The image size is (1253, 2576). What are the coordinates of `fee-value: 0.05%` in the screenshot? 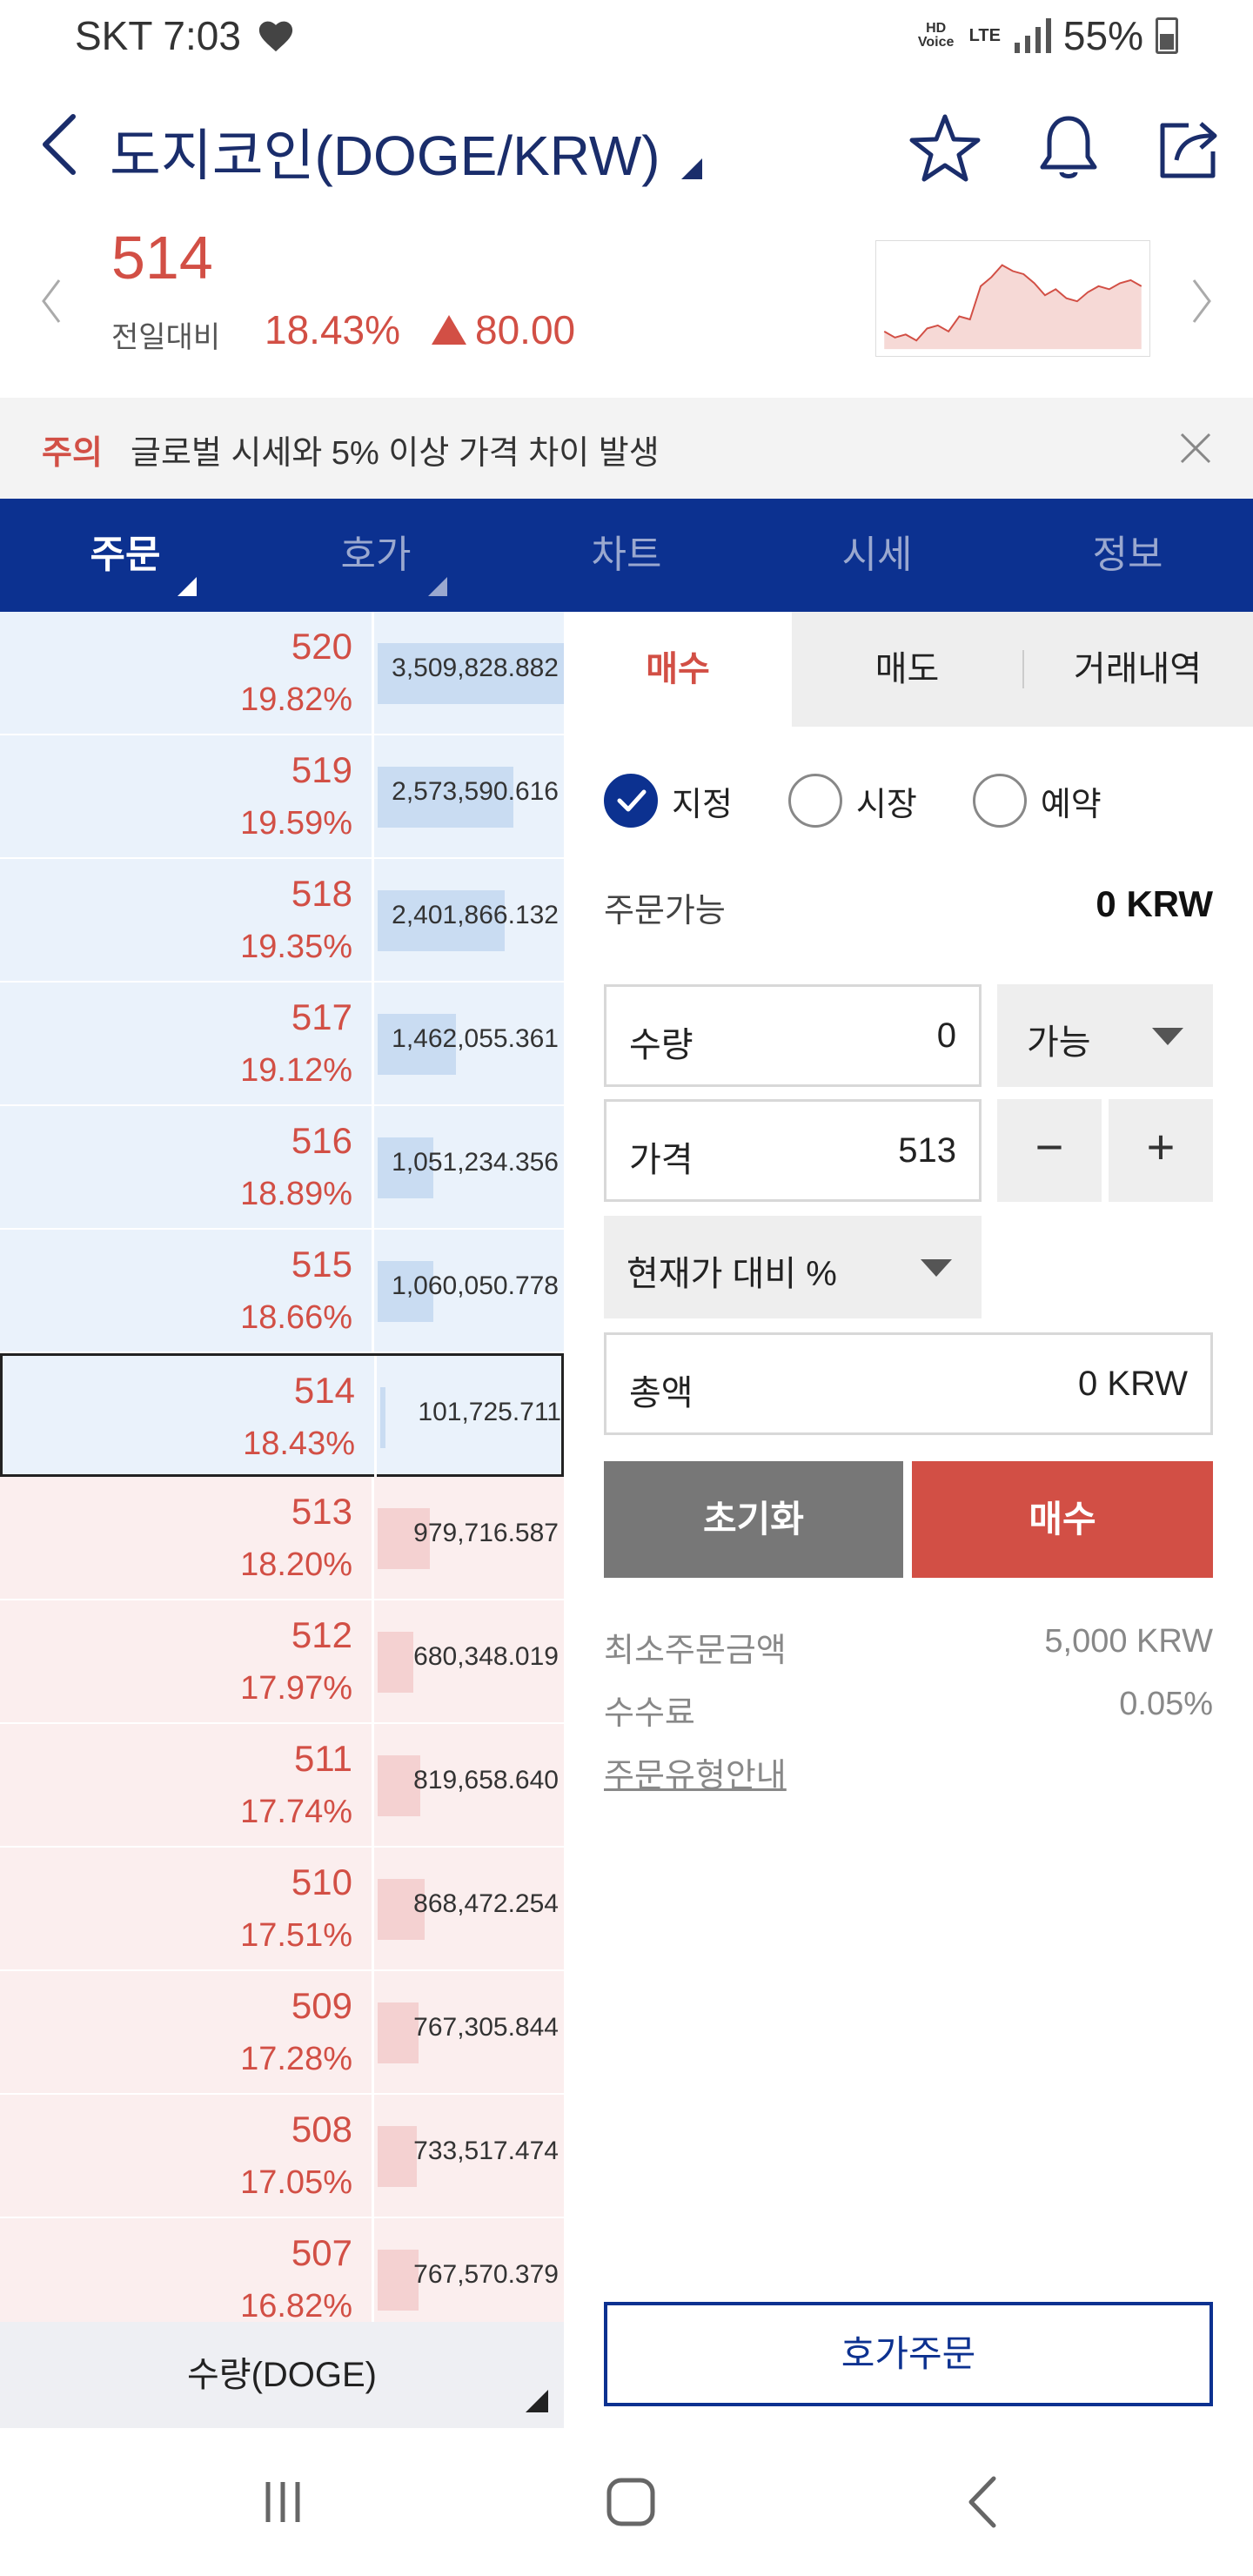 It's located at (1166, 1704).